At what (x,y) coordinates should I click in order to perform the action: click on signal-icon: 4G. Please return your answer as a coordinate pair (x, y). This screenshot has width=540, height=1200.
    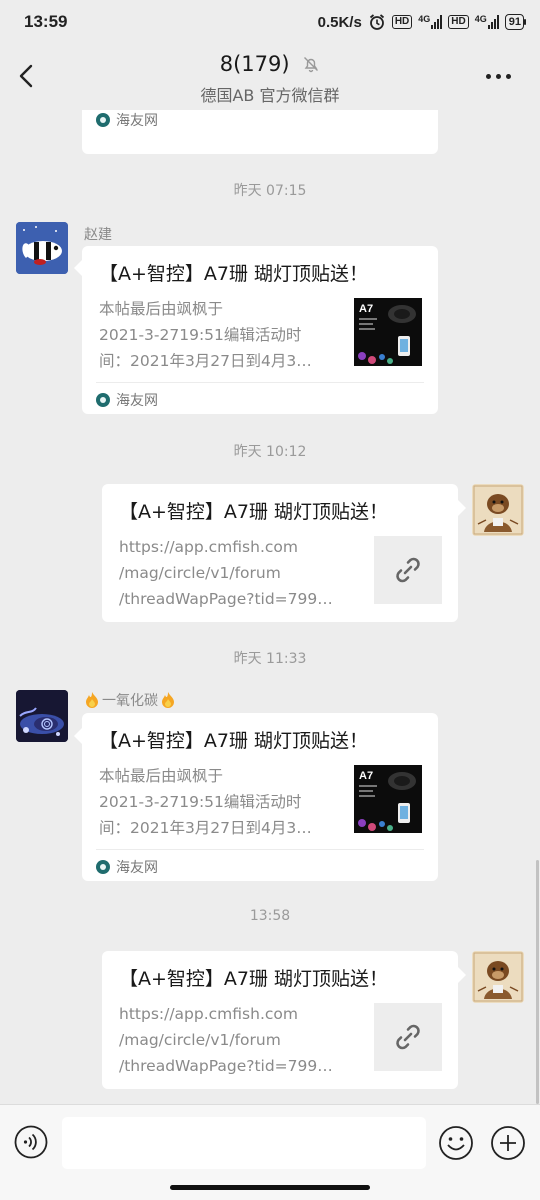
    Looking at the image, I should click on (430, 22).